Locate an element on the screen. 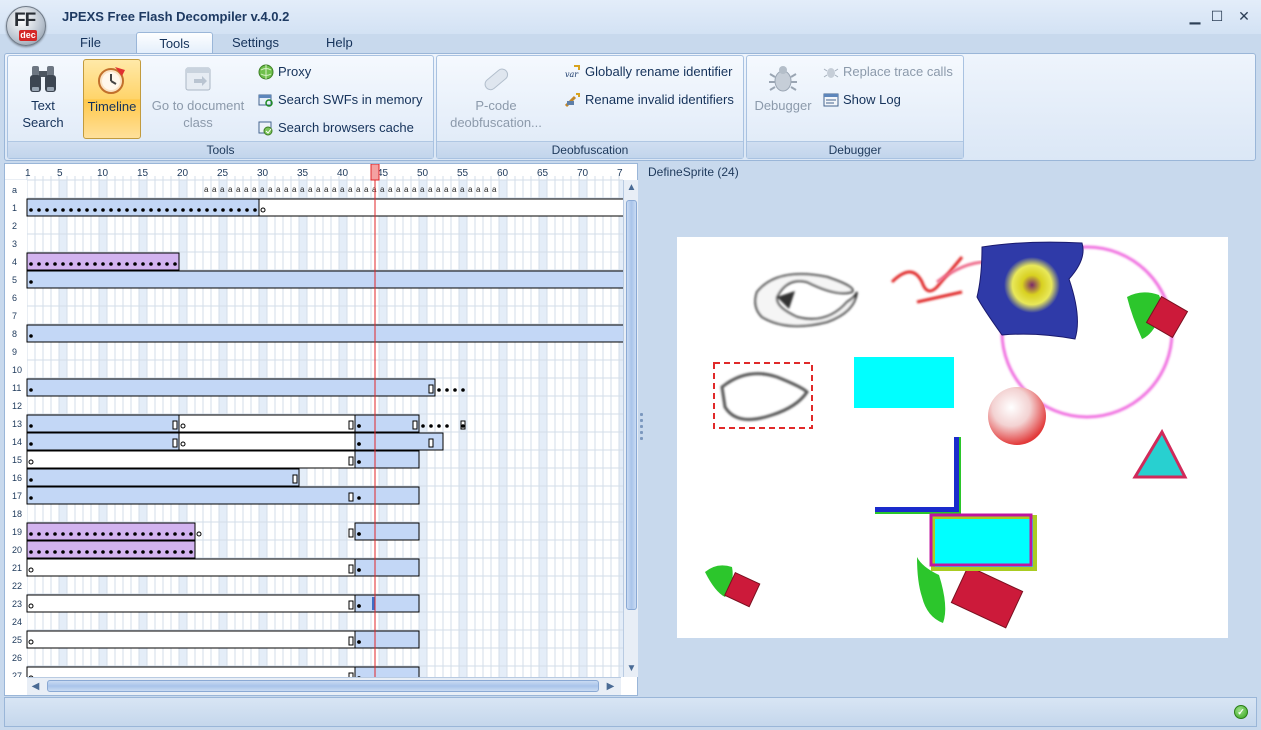 This screenshot has height=730, width=1261. tab-help: Help is located at coordinates (339, 43).